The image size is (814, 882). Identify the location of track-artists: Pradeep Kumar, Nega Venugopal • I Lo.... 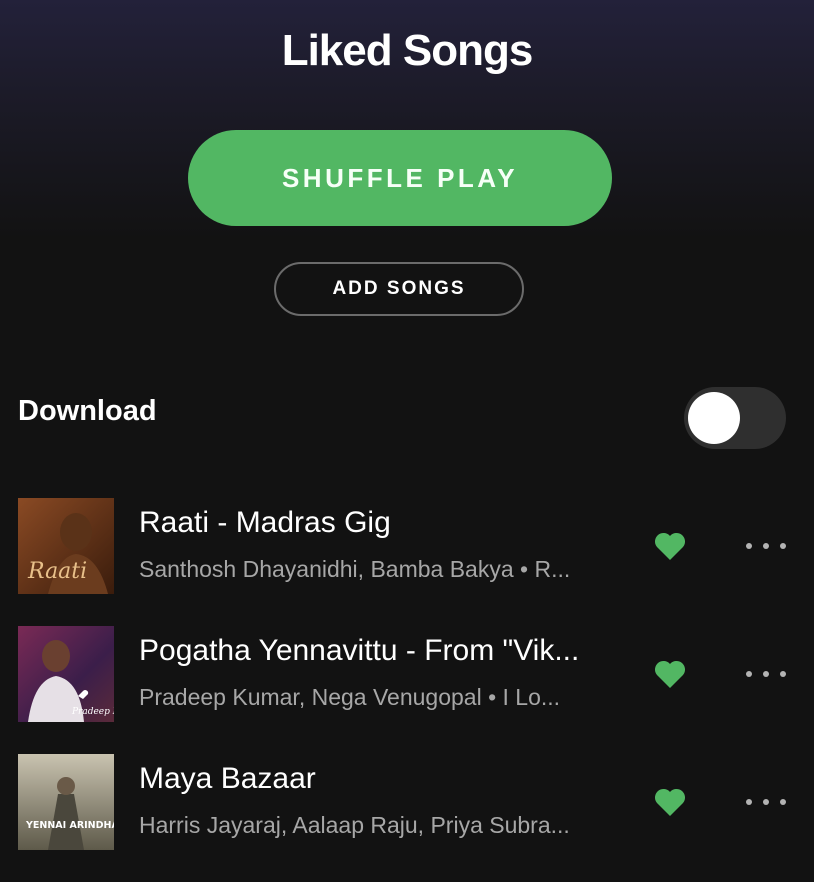
(350, 697).